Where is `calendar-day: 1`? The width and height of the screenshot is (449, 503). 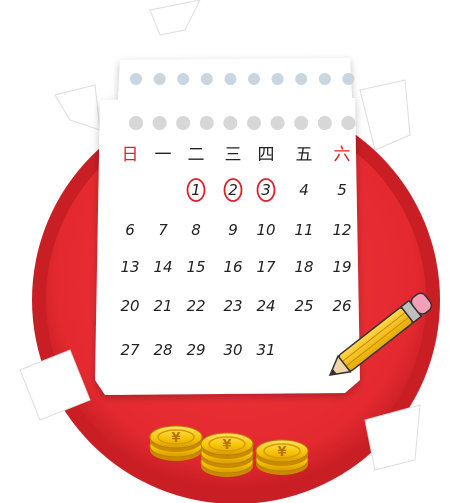
calendar-day: 1 is located at coordinates (196, 190).